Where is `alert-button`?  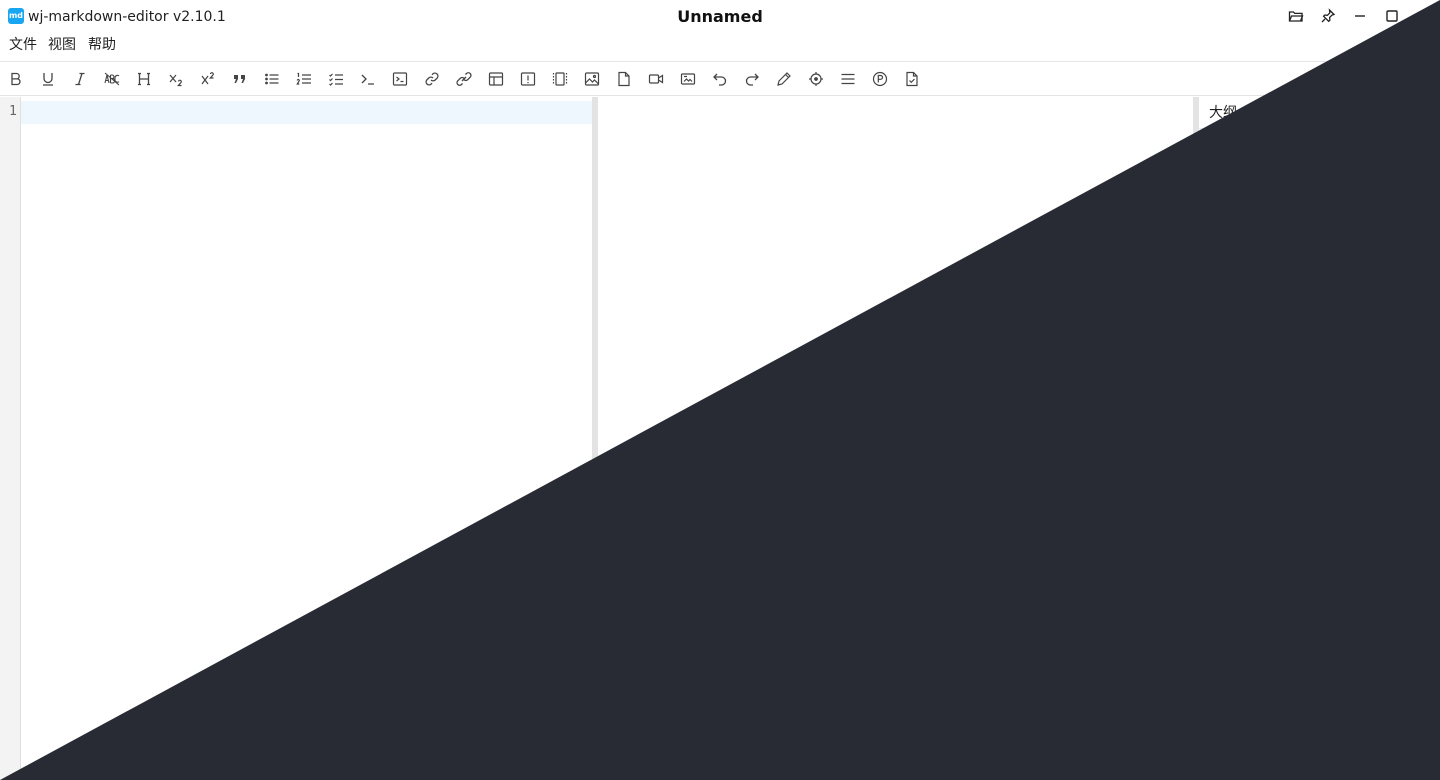
alert-button is located at coordinates (528, 79).